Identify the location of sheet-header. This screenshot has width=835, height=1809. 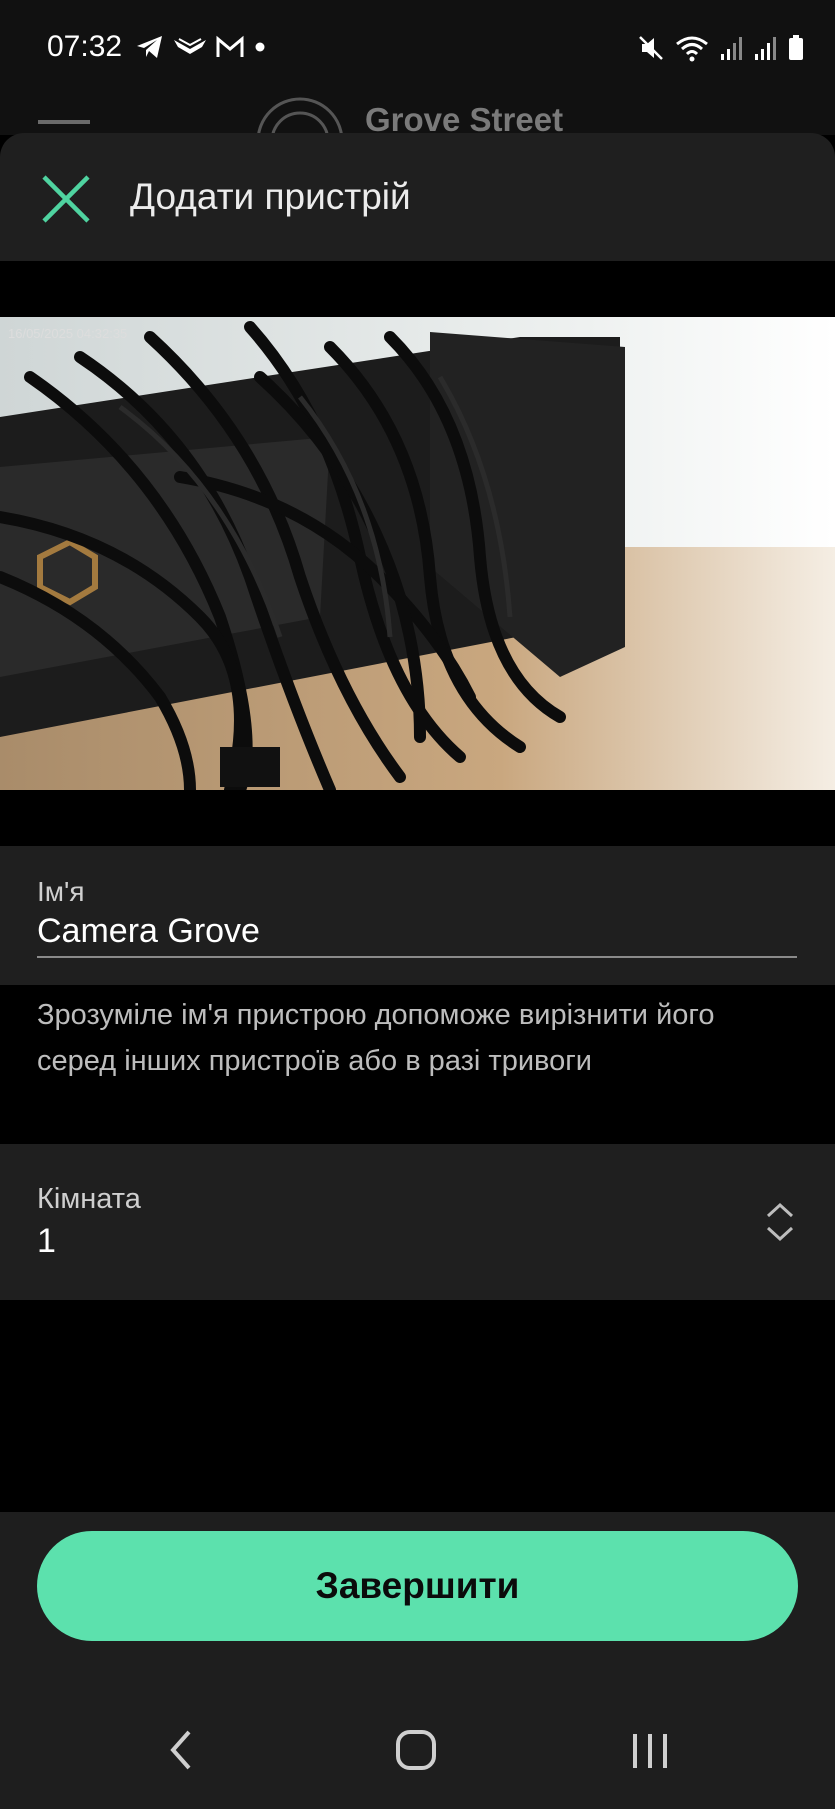
(417, 197).